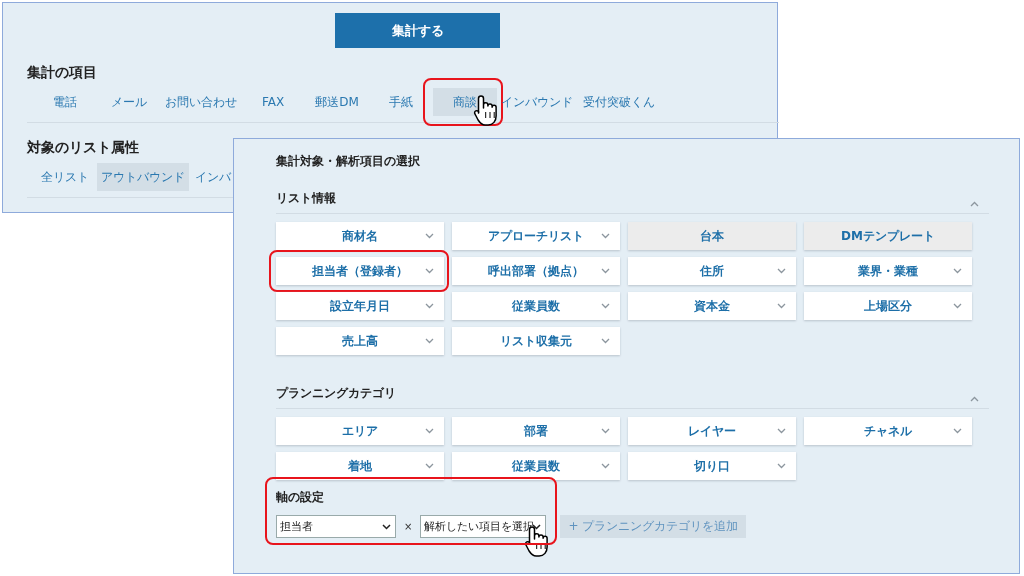 Image resolution: width=1024 pixels, height=576 pixels. I want to click on group-title: リスト情報, so click(306, 198).